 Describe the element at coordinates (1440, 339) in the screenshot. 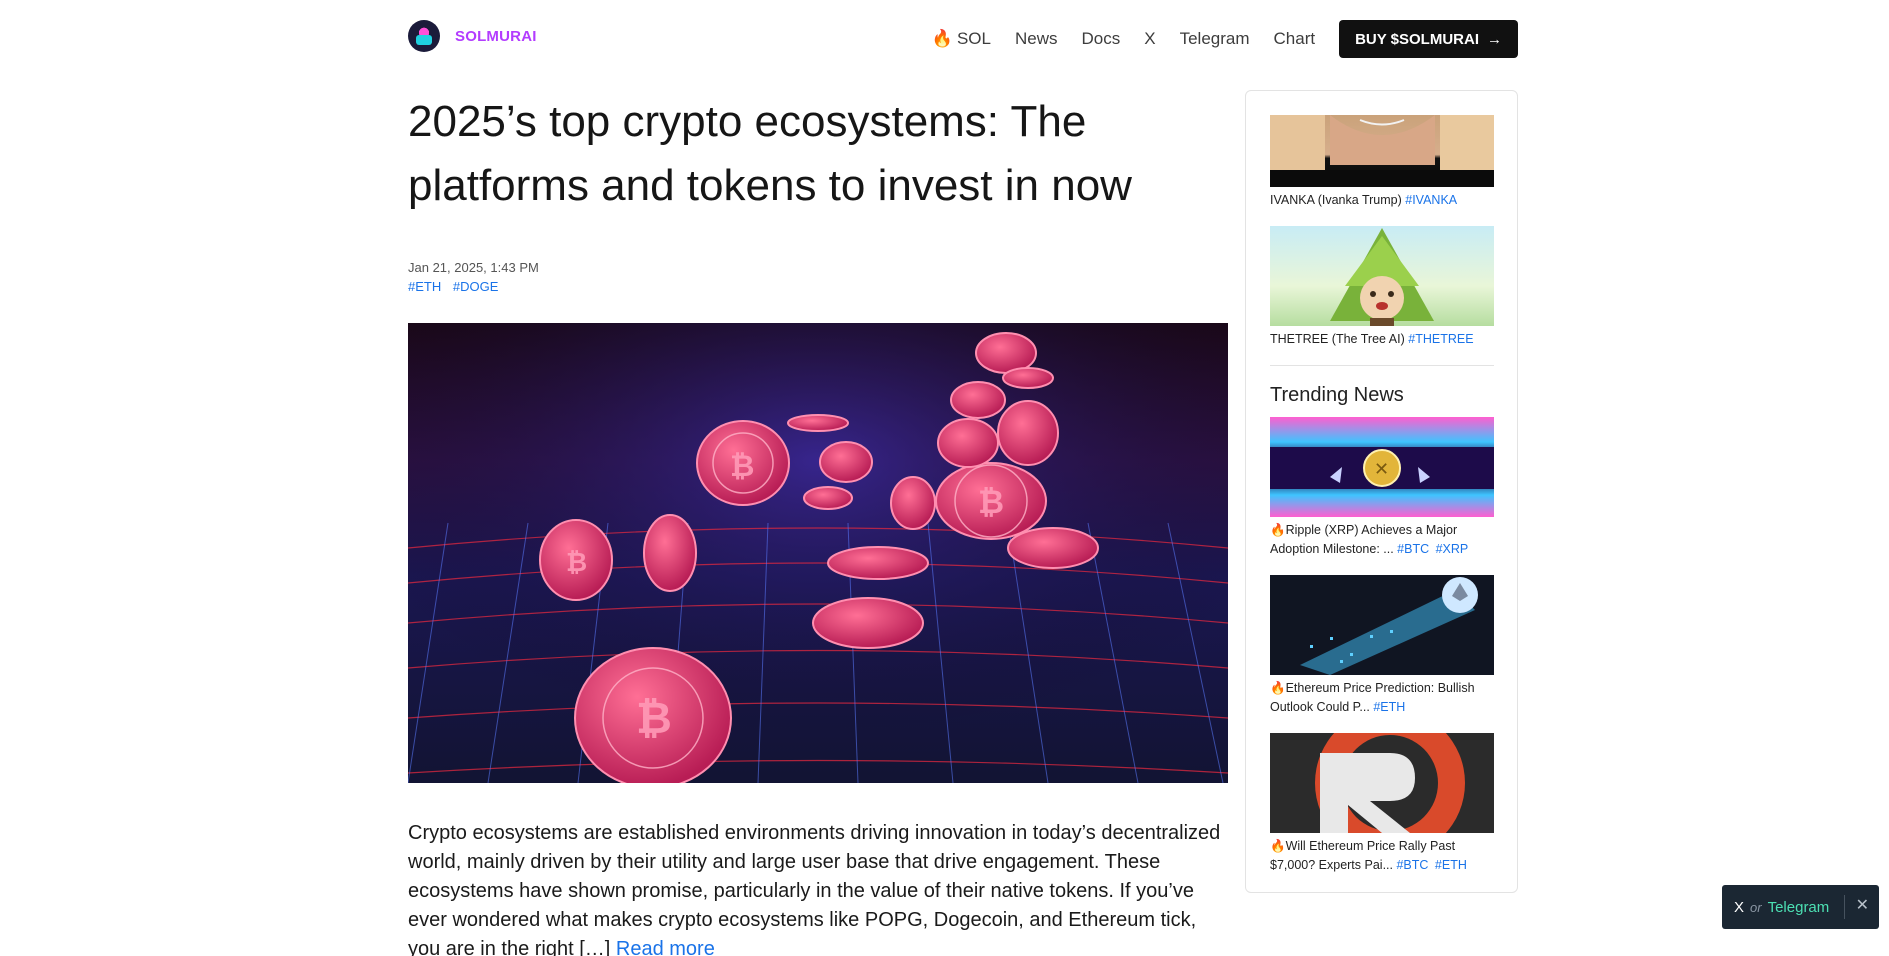

I see `tag-thetree: #THETREE` at that location.